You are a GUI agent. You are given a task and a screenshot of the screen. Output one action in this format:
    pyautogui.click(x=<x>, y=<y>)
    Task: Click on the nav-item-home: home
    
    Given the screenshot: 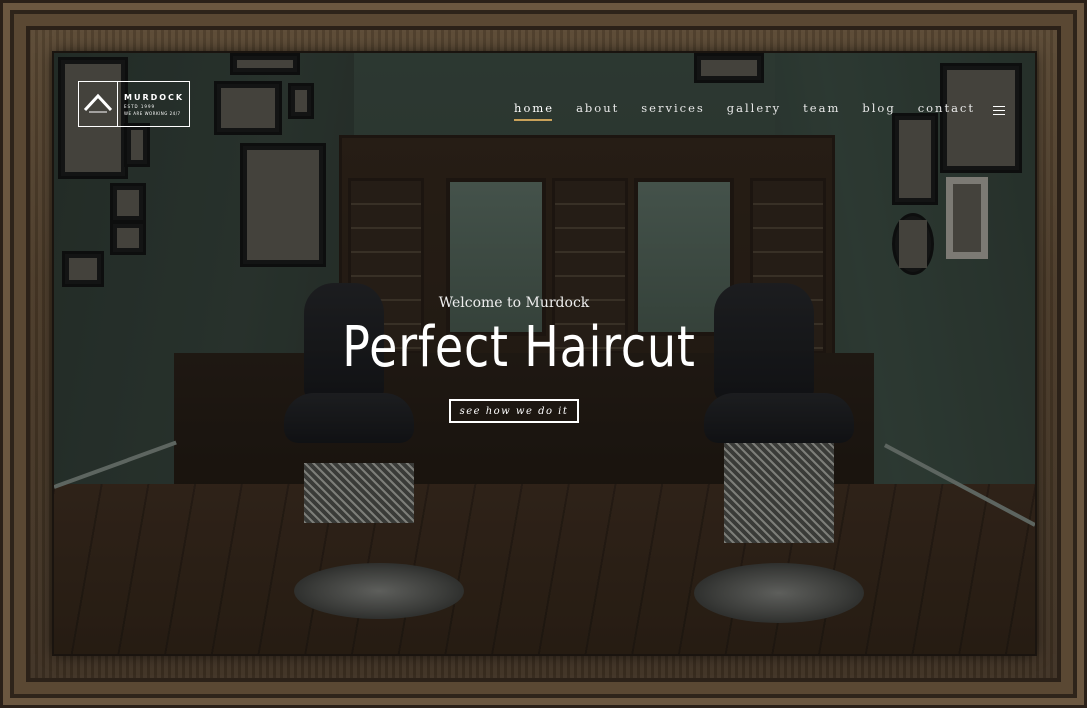 What is the action you would take?
    pyautogui.click(x=534, y=111)
    